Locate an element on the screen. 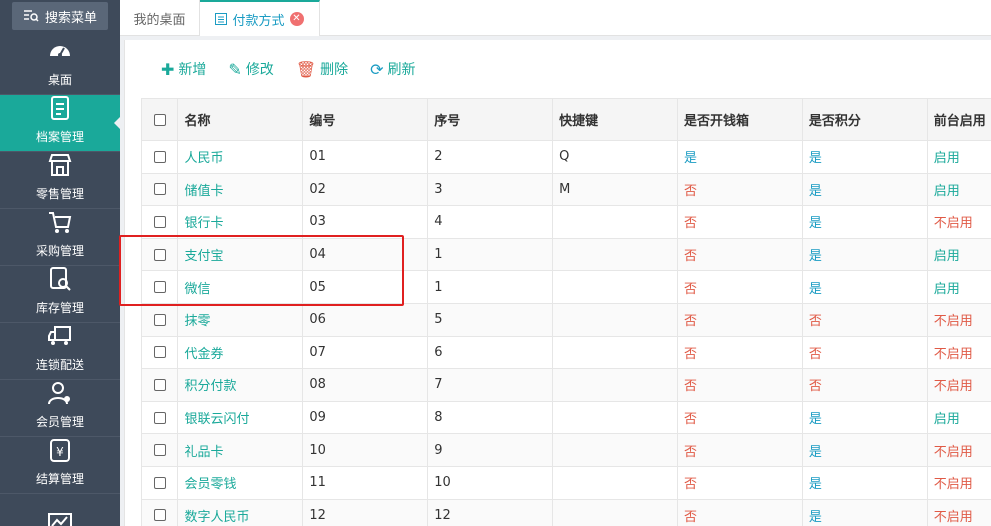  sidebar-item-label: 桌面 is located at coordinates (59, 80).